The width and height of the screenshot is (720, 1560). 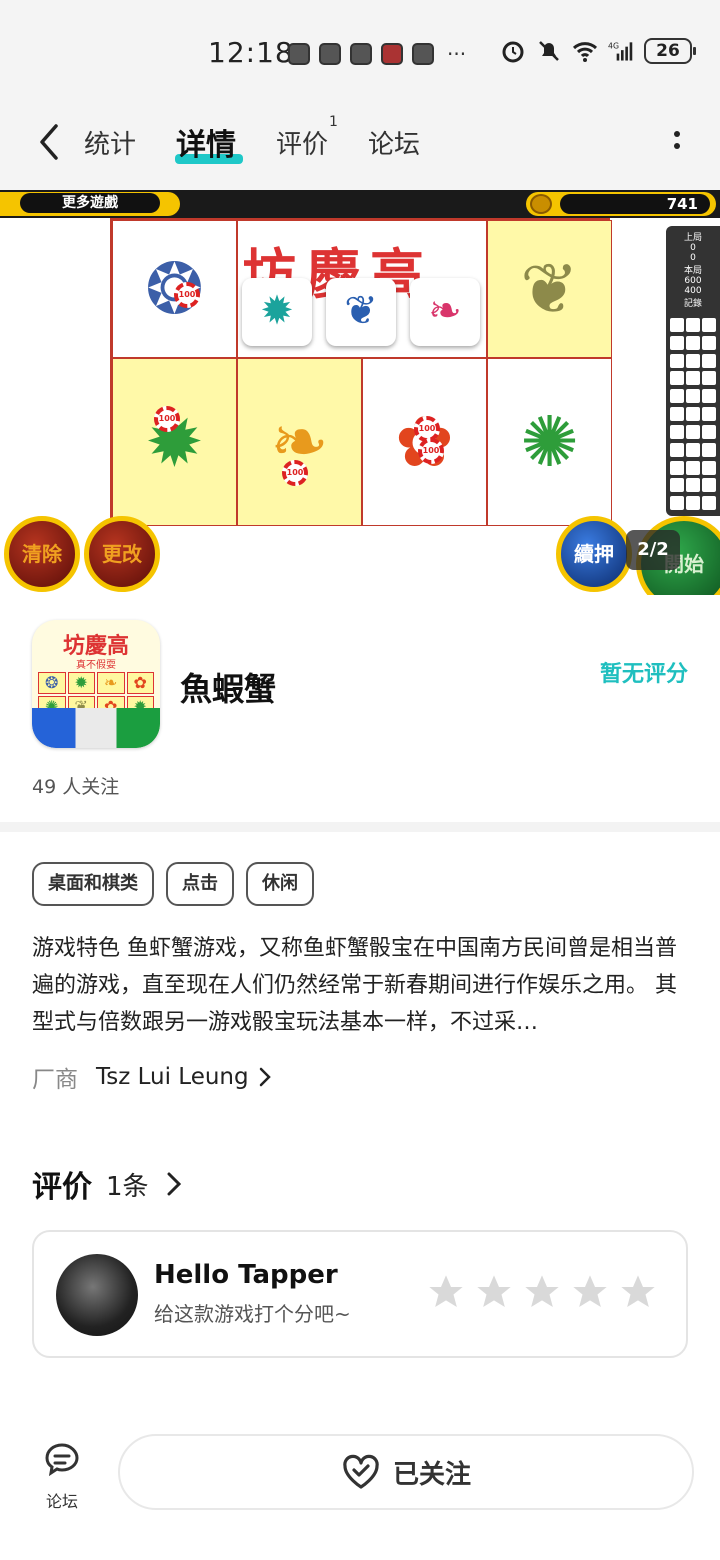 I want to click on rating-status: 暂无评分, so click(x=643, y=674).